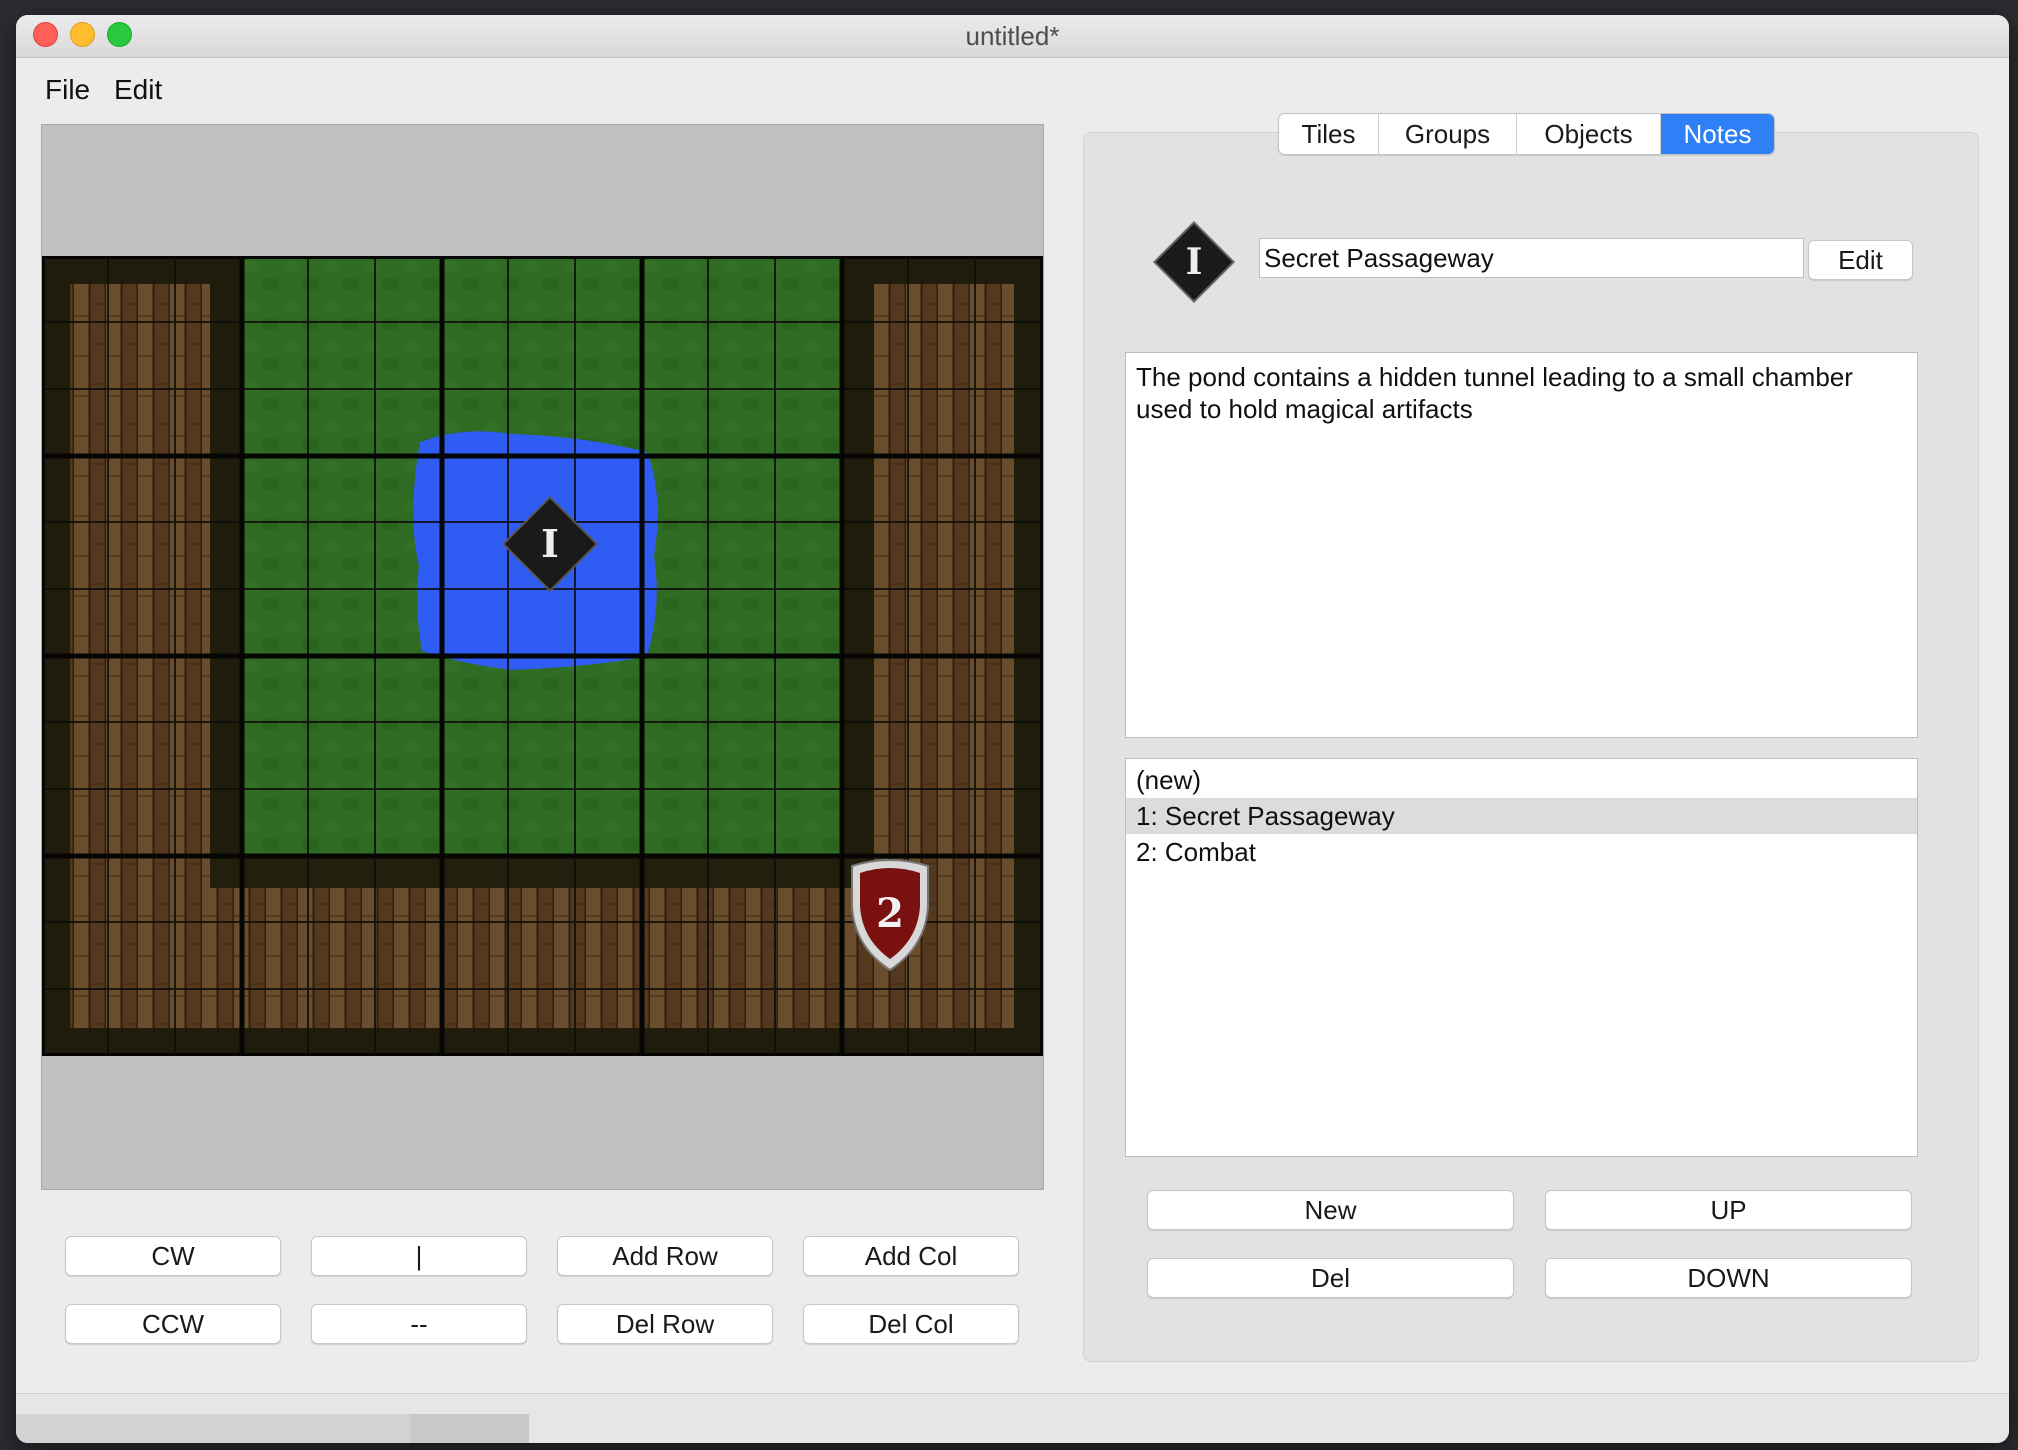  Describe the element at coordinates (665, 1324) in the screenshot. I see `del-row-button: Del Row` at that location.